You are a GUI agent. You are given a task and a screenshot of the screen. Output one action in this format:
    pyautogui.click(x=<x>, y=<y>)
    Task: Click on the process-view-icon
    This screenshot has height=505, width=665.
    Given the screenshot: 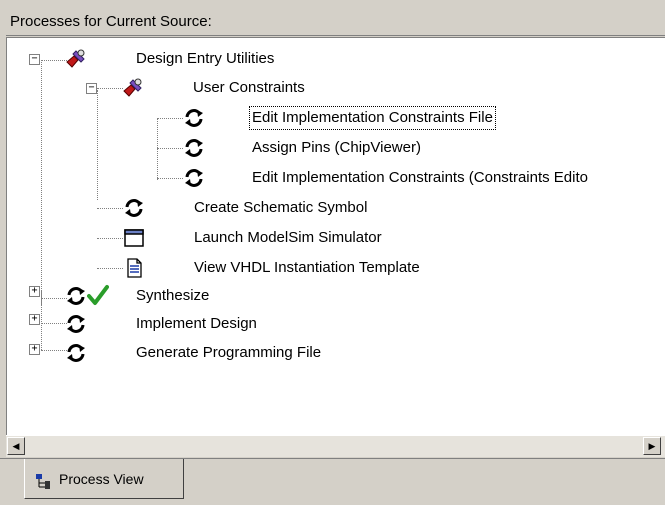 What is the action you would take?
    pyautogui.click(x=43, y=481)
    